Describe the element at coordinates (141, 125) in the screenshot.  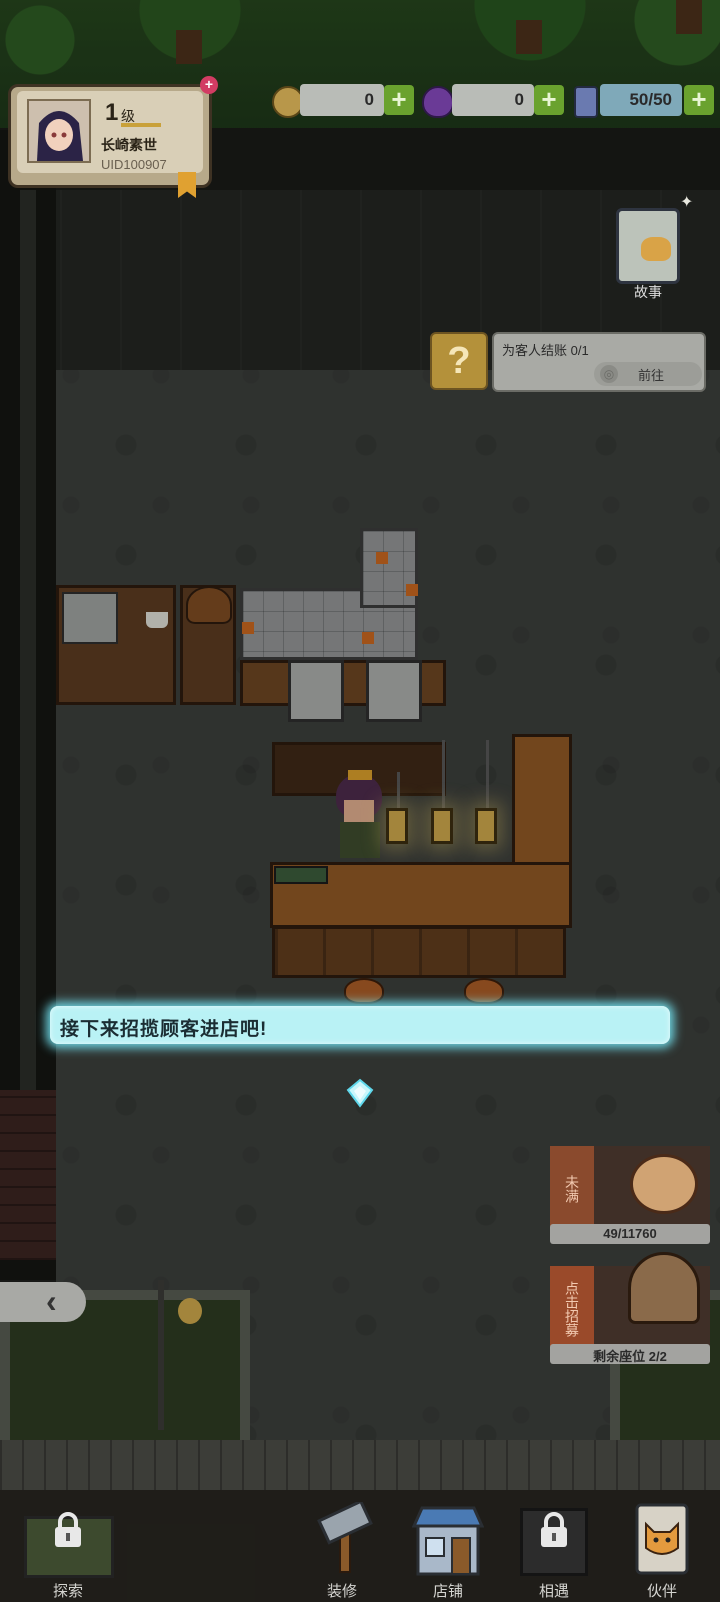
I see `level-underline` at that location.